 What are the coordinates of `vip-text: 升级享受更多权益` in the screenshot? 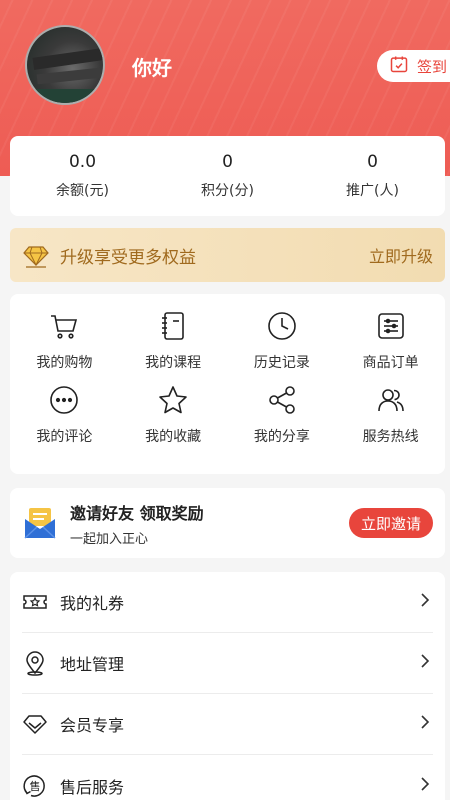 It's located at (128, 257).